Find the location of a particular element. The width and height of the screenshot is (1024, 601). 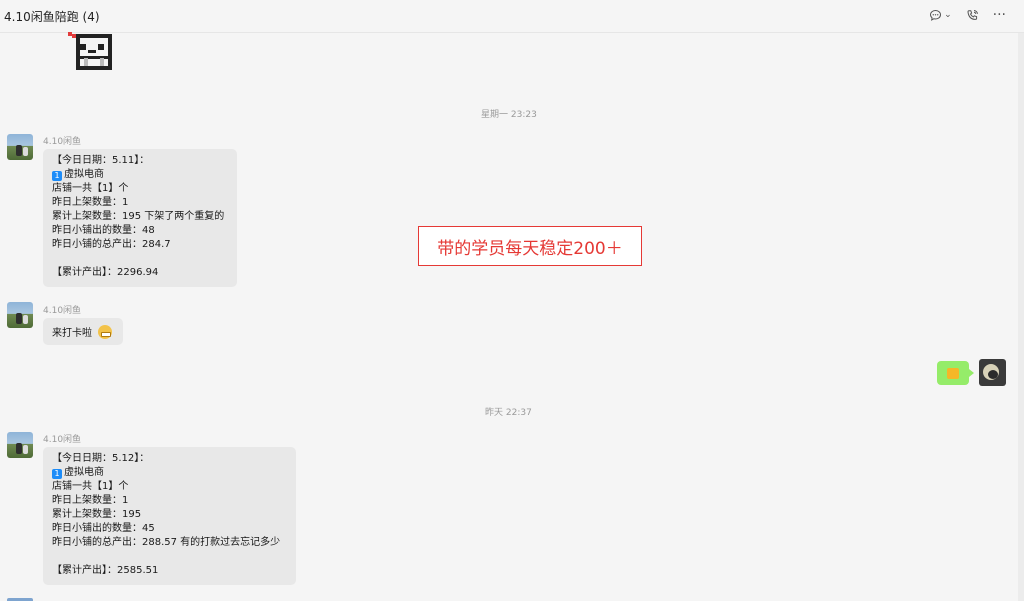

timestamp-separator: 昨天 22:37 is located at coordinates (508, 413).